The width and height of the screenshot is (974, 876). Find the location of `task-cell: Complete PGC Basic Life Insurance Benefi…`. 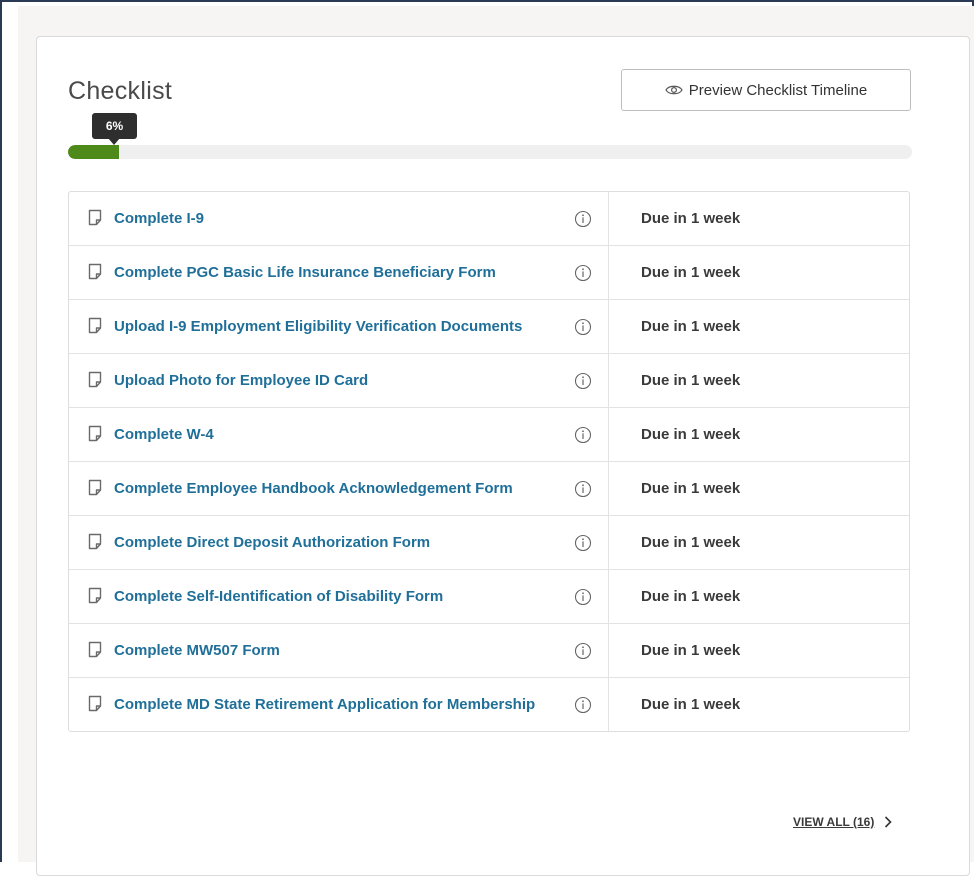

task-cell: Complete PGC Basic Life Insurance Benefi… is located at coordinates (338, 272).